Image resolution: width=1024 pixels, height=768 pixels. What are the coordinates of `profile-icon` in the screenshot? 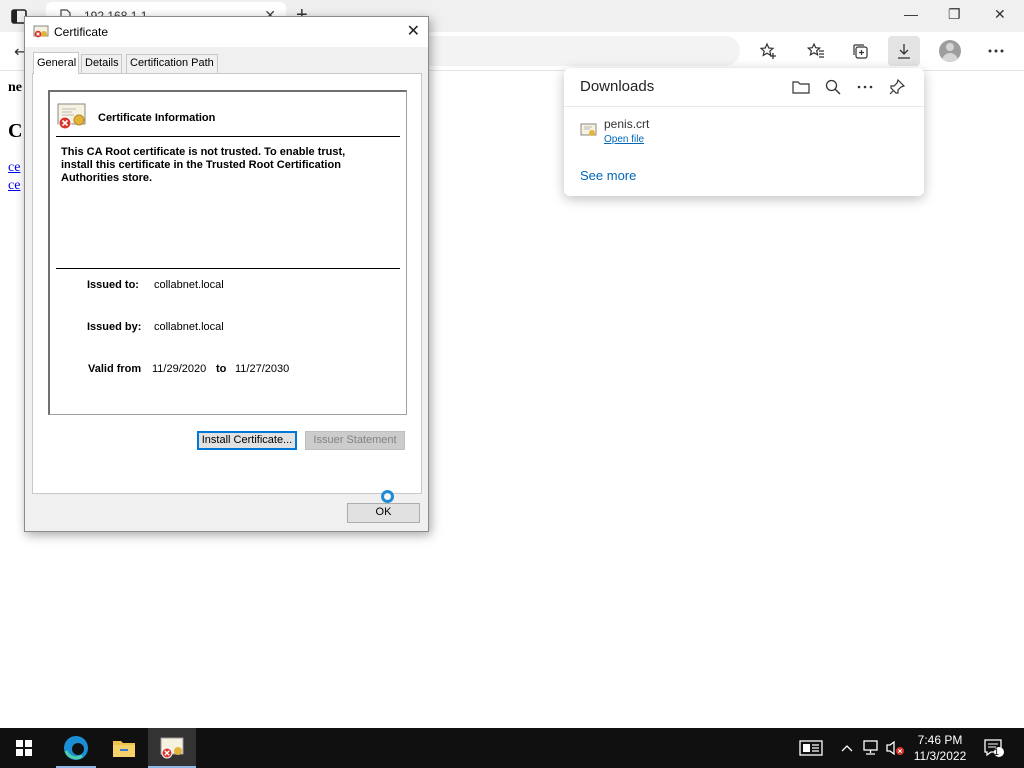 It's located at (950, 51).